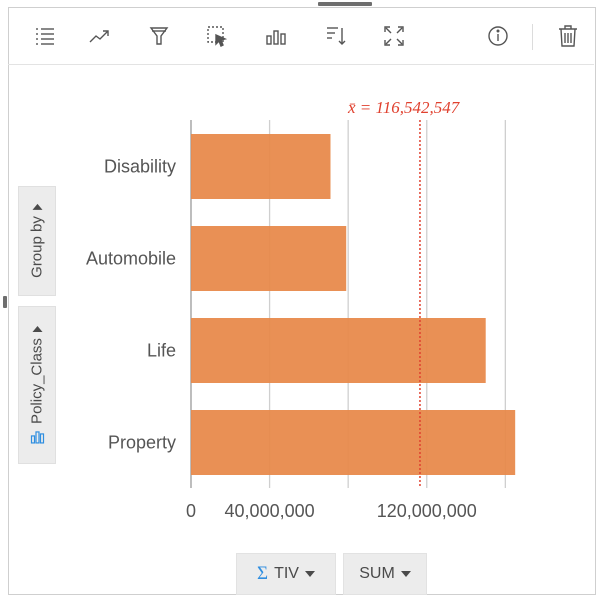 Image resolution: width=599 pixels, height=600 pixels. Describe the element at coordinates (377, 573) in the screenshot. I see `statistic-label: SUM` at that location.